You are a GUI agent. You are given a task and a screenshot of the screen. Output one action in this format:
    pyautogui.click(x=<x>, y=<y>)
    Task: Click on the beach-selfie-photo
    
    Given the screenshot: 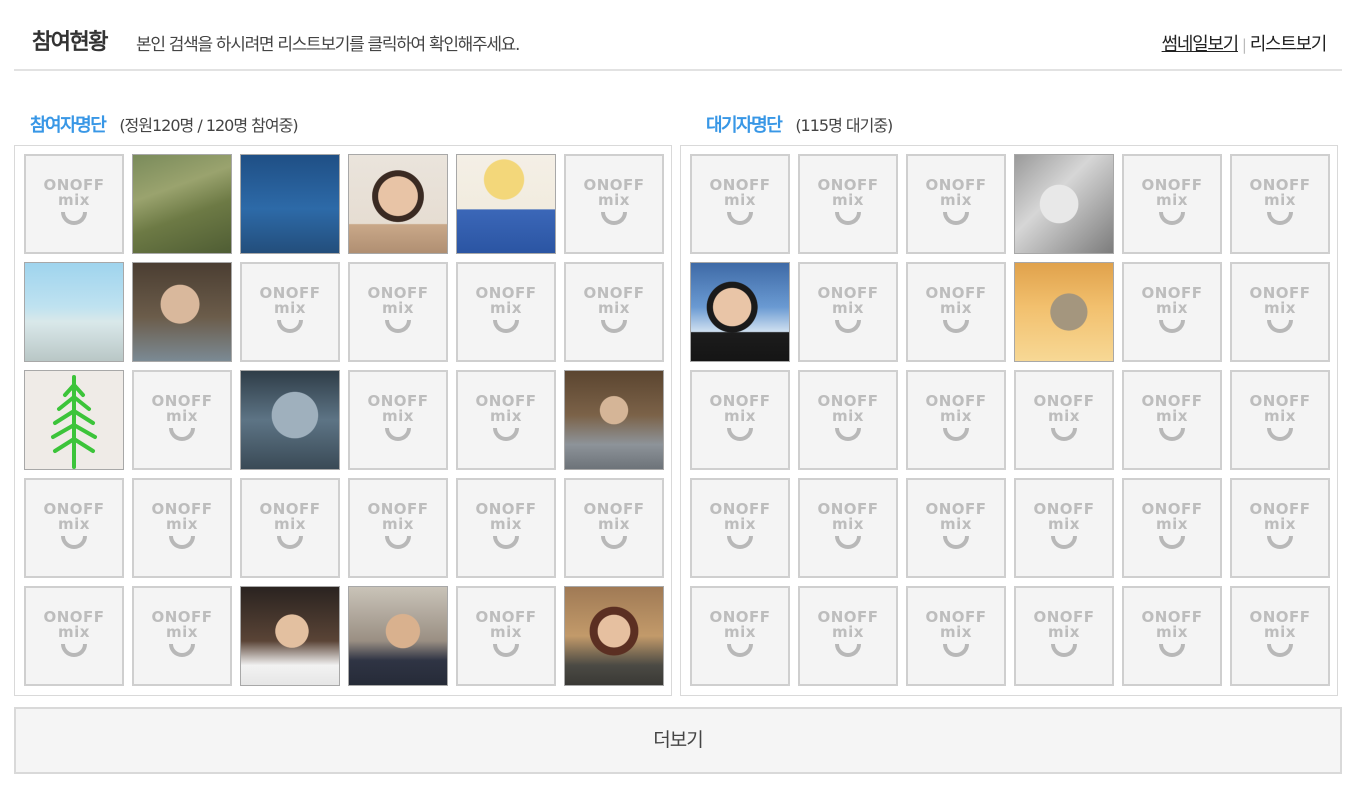 What is the action you would take?
    pyautogui.click(x=74, y=312)
    